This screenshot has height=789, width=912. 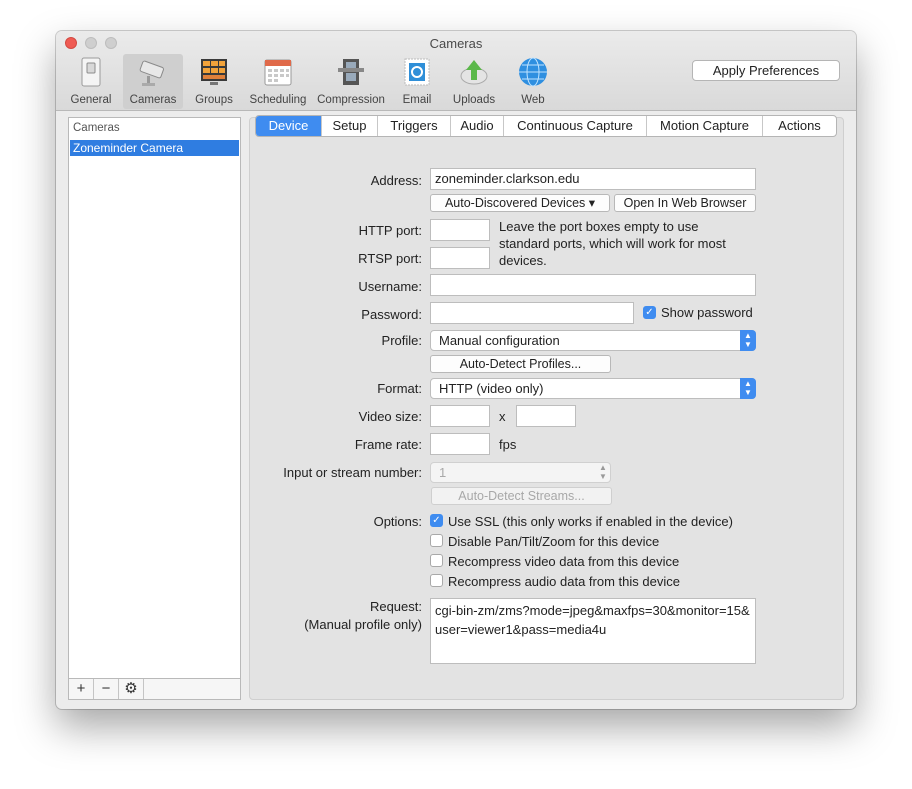 I want to click on tab-motion-capture: Motion Capture, so click(x=705, y=126).